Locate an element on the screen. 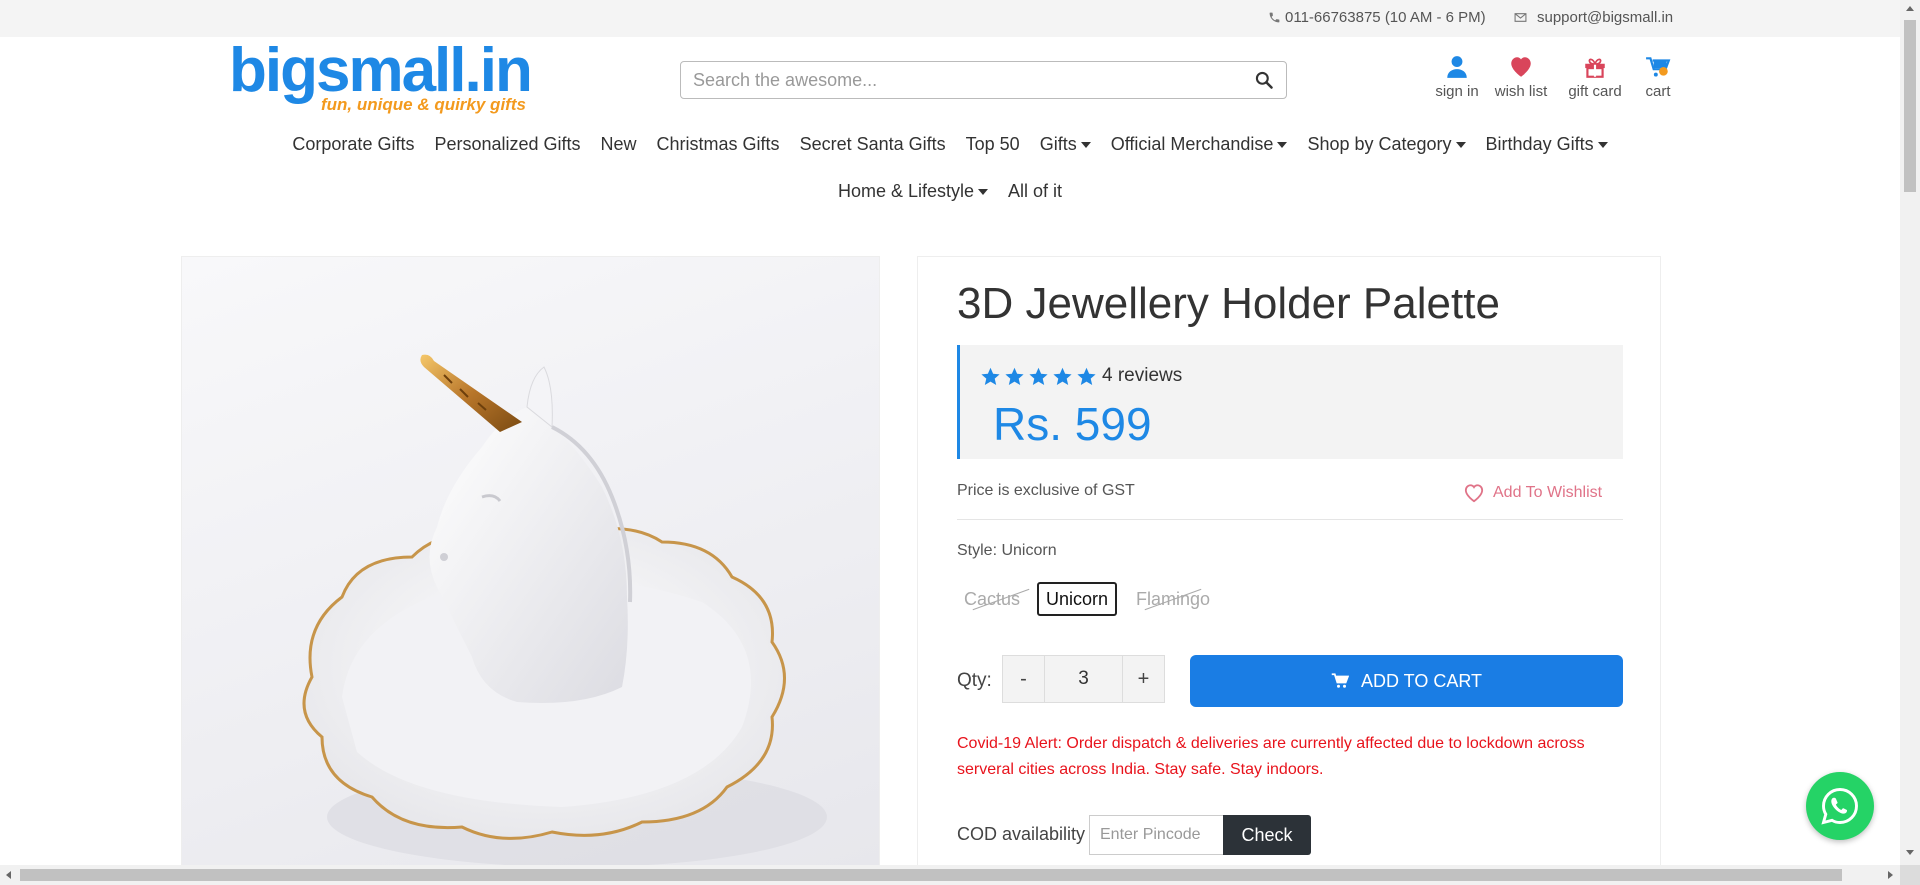  divider is located at coordinates (1290, 519).